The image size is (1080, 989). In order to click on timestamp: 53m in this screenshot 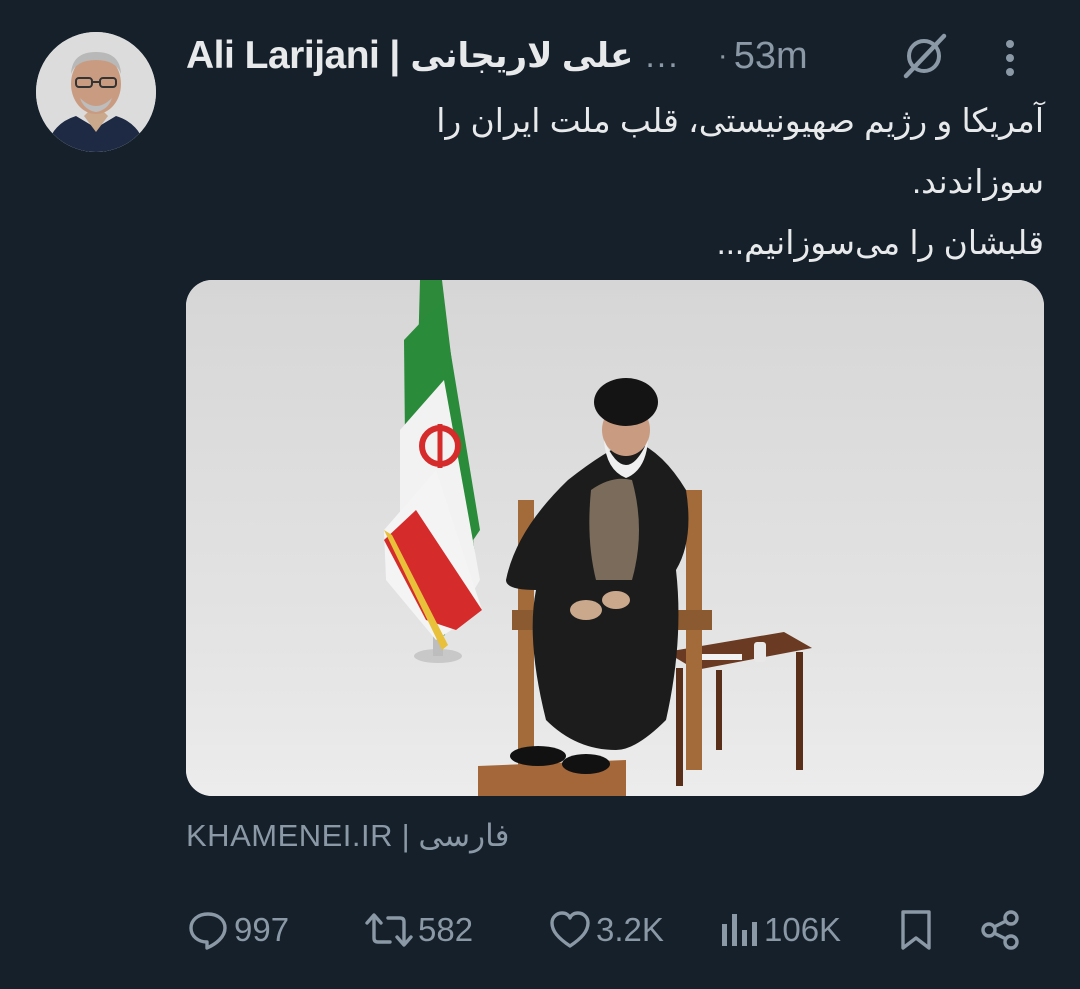, I will do `click(771, 56)`.